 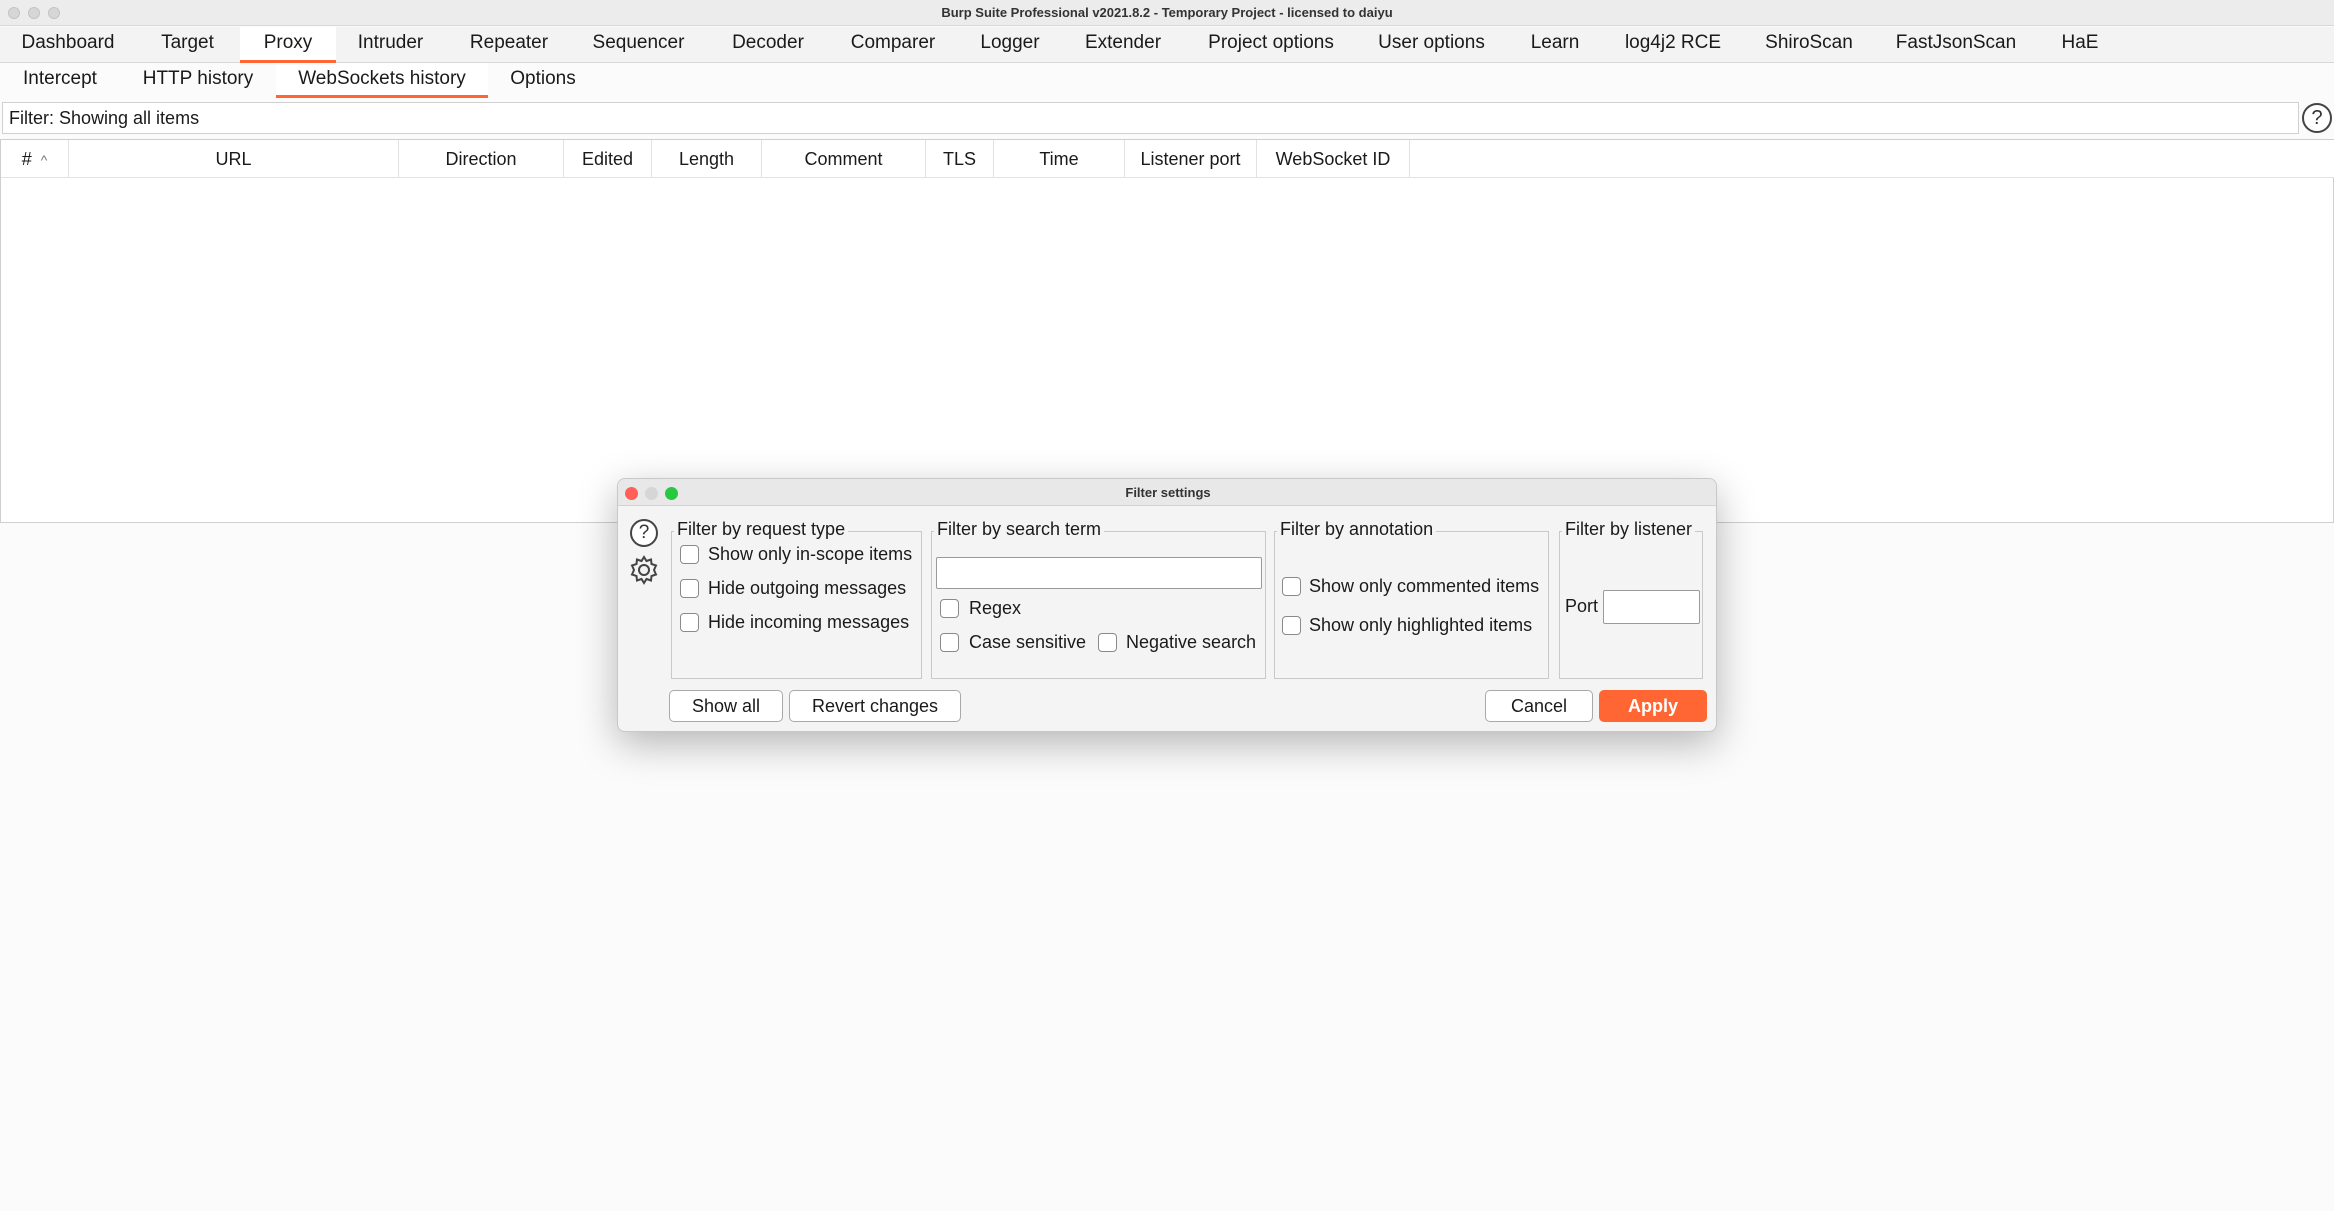 What do you see at coordinates (671, 493) in the screenshot?
I see `dialog-zoom-button` at bounding box center [671, 493].